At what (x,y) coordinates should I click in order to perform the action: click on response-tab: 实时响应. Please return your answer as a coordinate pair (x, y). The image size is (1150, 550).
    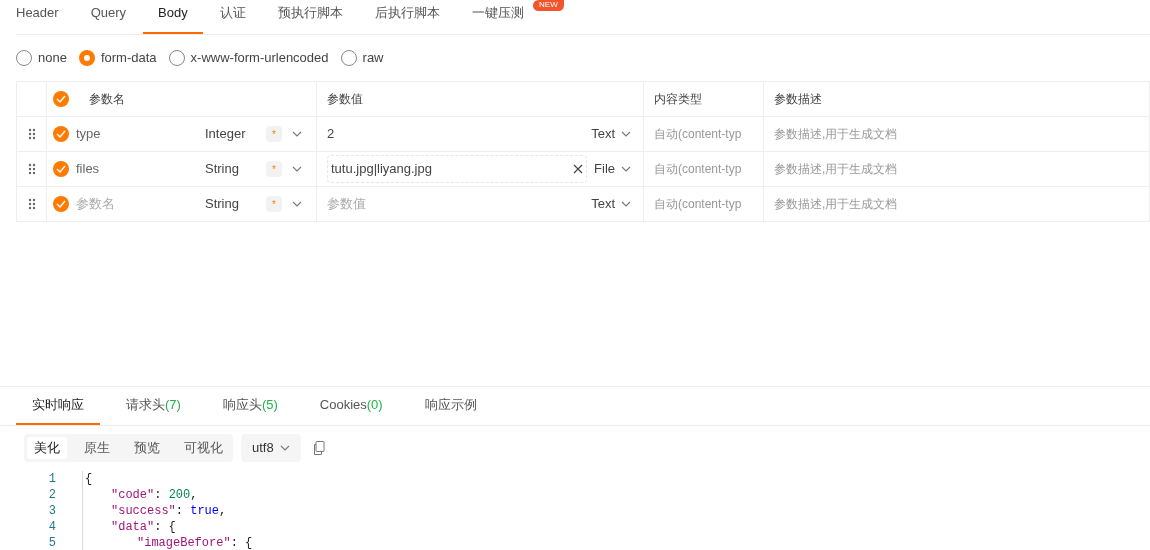
    Looking at the image, I should click on (58, 405).